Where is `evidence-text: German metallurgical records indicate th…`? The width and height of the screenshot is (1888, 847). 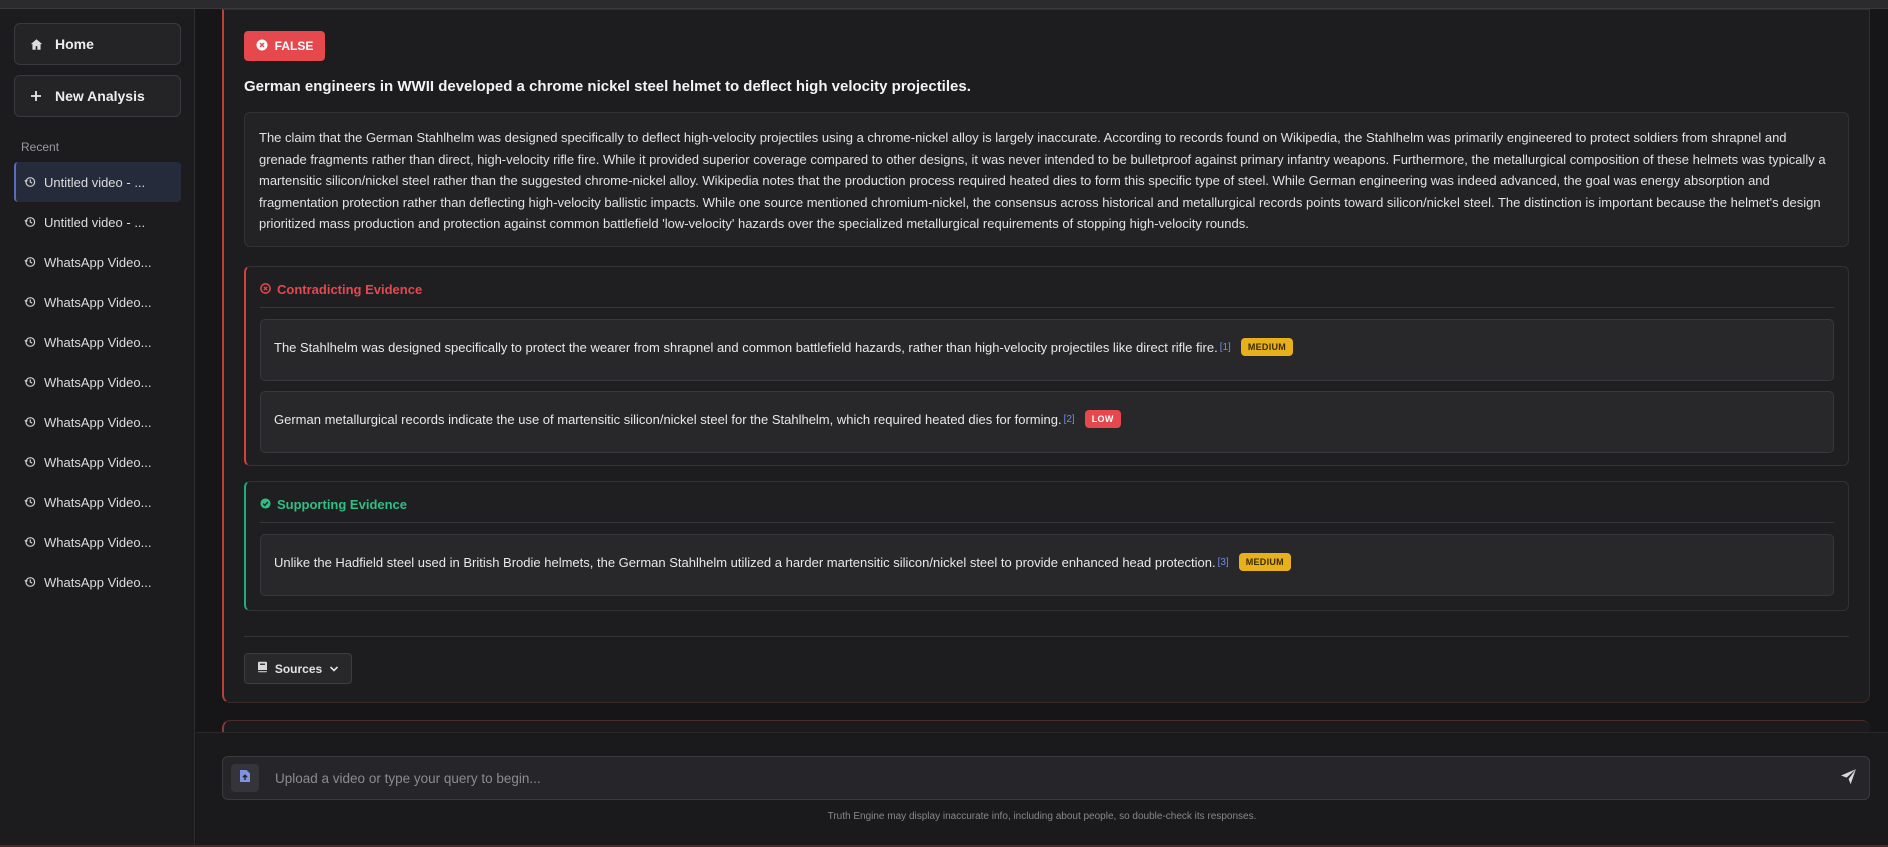
evidence-text: German metallurgical records indicate th… is located at coordinates (668, 419).